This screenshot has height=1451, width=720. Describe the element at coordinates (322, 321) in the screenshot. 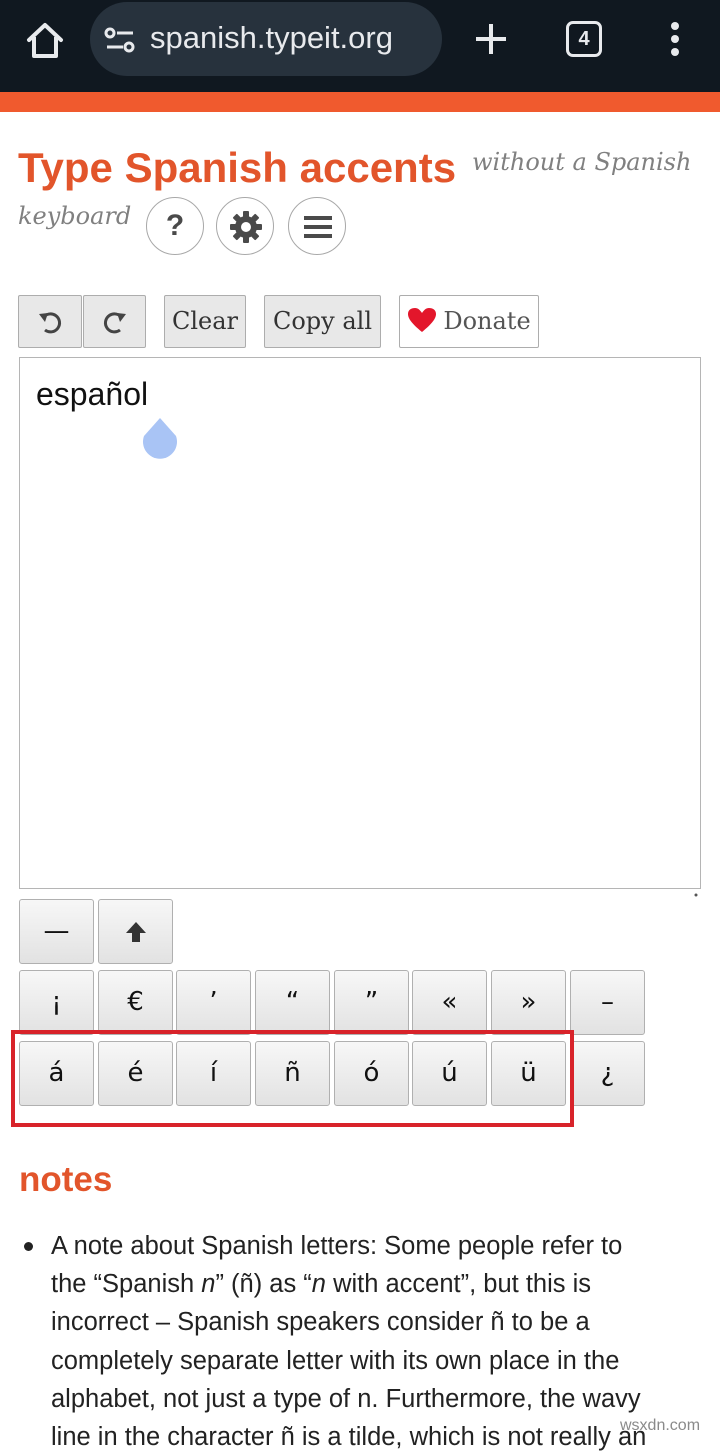

I see `copy-all-button: Copy all` at that location.